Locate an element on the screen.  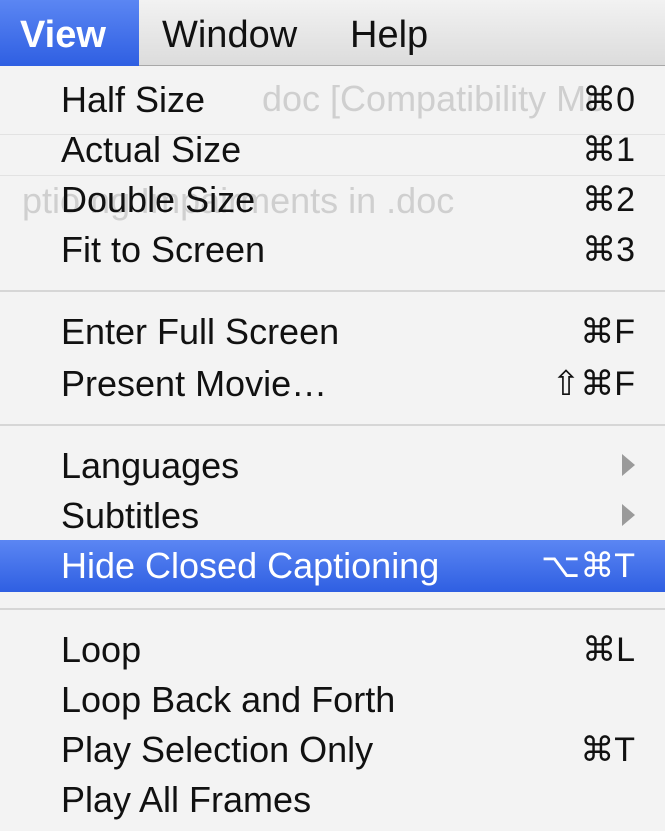
menu-item-enter-full-screen: Enter Full Screen ⌘F is located at coordinates (332, 332).